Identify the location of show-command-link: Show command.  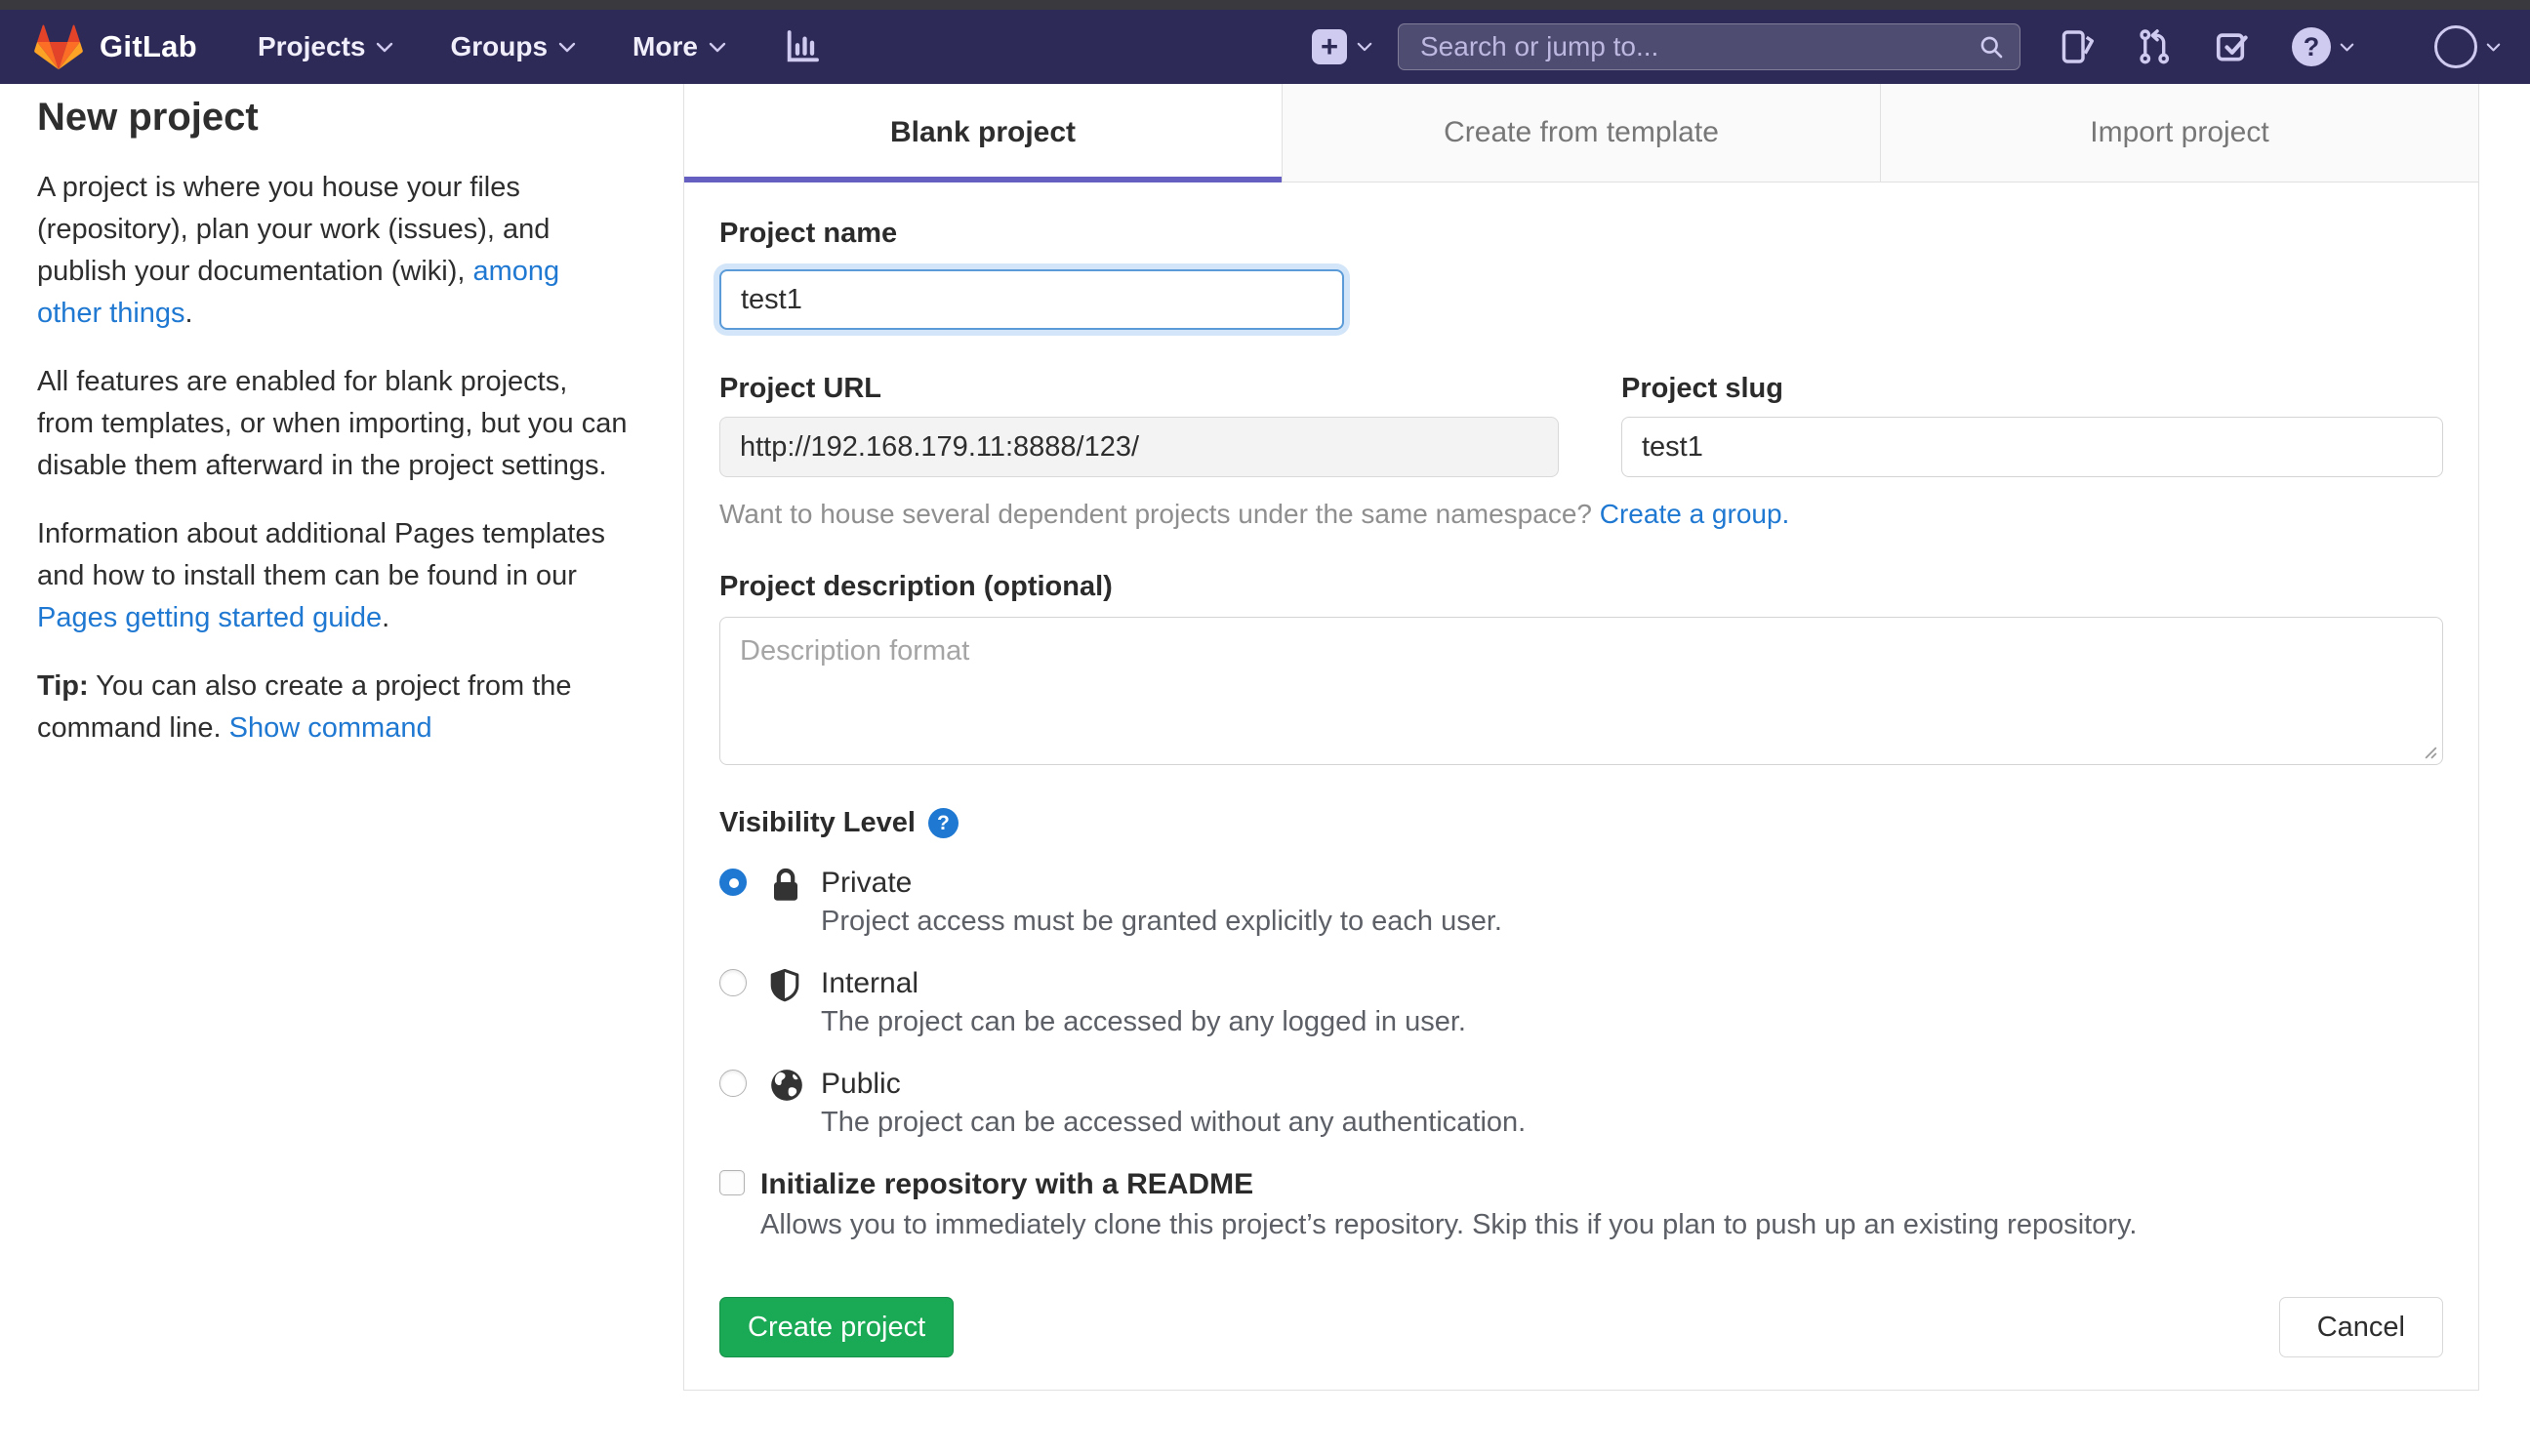
(330, 728).